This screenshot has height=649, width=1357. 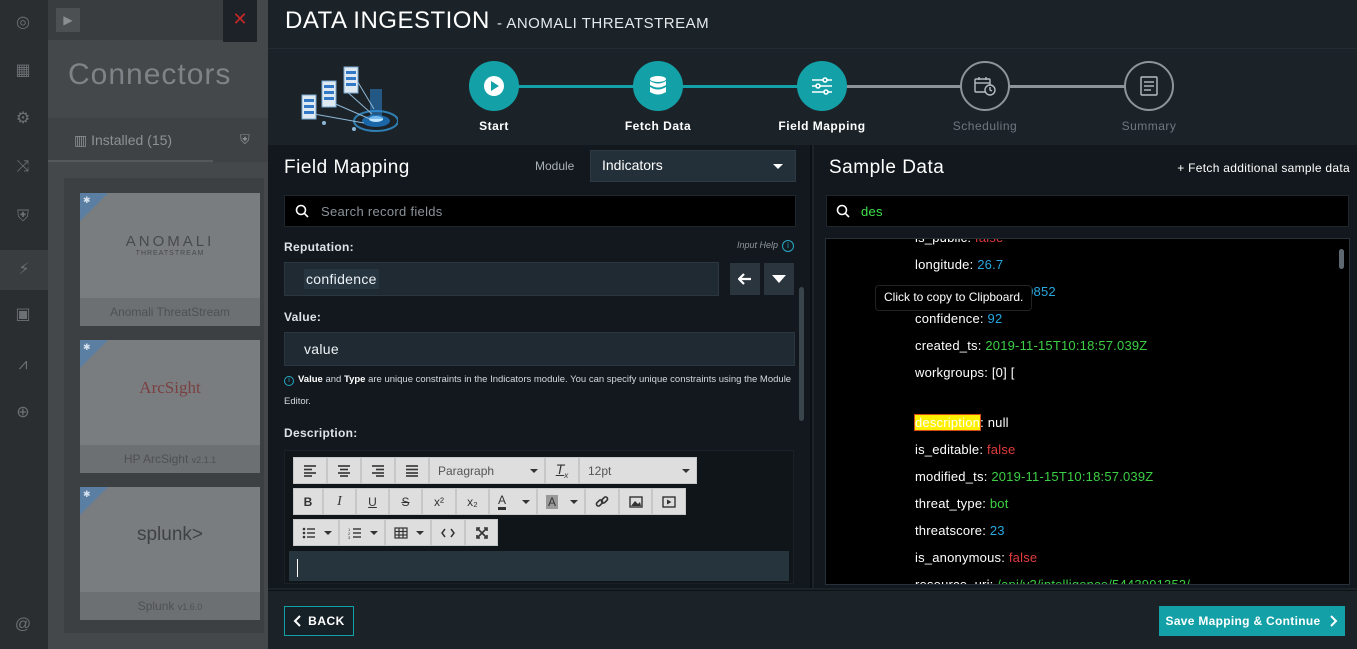 What do you see at coordinates (408, 532) in the screenshot?
I see `insert-table-button` at bounding box center [408, 532].